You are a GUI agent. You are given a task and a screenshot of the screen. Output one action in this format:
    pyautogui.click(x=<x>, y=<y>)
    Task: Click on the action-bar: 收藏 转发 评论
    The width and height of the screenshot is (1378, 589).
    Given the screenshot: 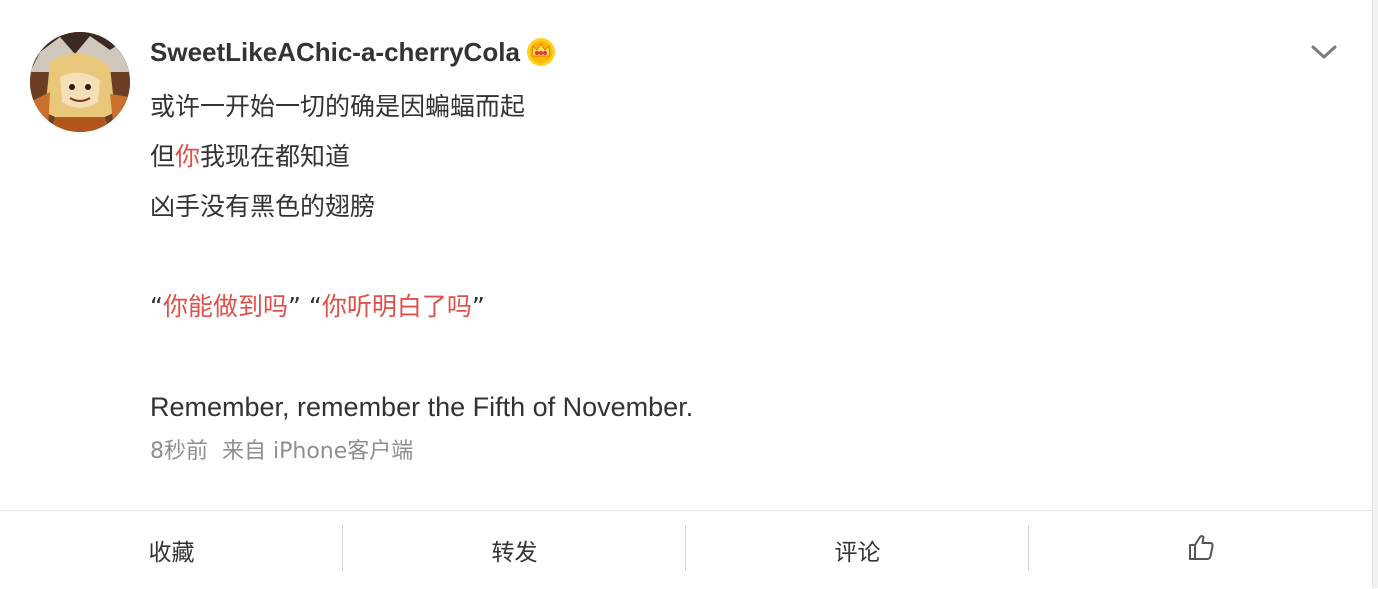 What is the action you would take?
    pyautogui.click(x=686, y=549)
    